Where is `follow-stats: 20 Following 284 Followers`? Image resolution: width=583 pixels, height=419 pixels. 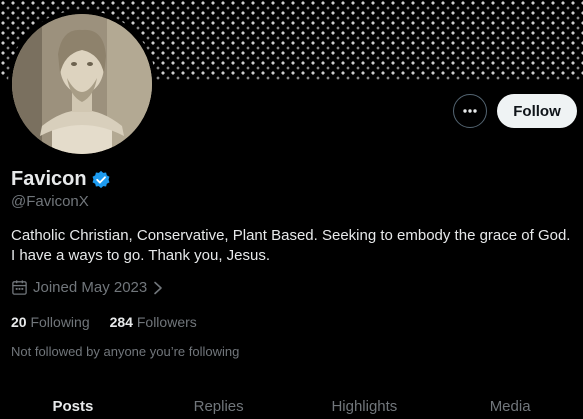 follow-stats: 20 Following 284 Followers is located at coordinates (114, 322).